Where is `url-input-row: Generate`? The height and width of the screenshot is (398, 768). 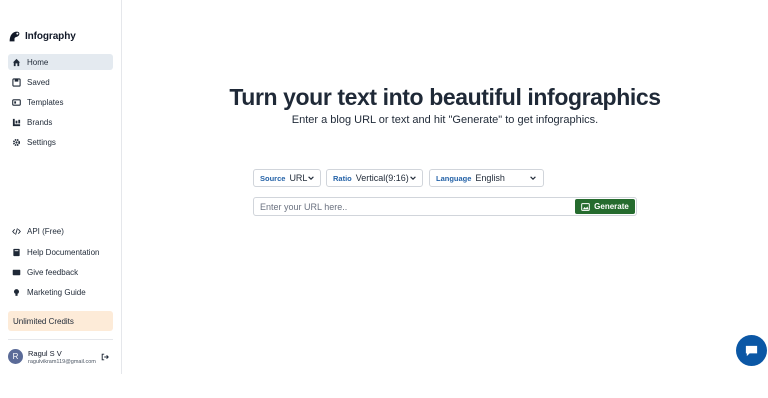 url-input-row: Generate is located at coordinates (445, 206).